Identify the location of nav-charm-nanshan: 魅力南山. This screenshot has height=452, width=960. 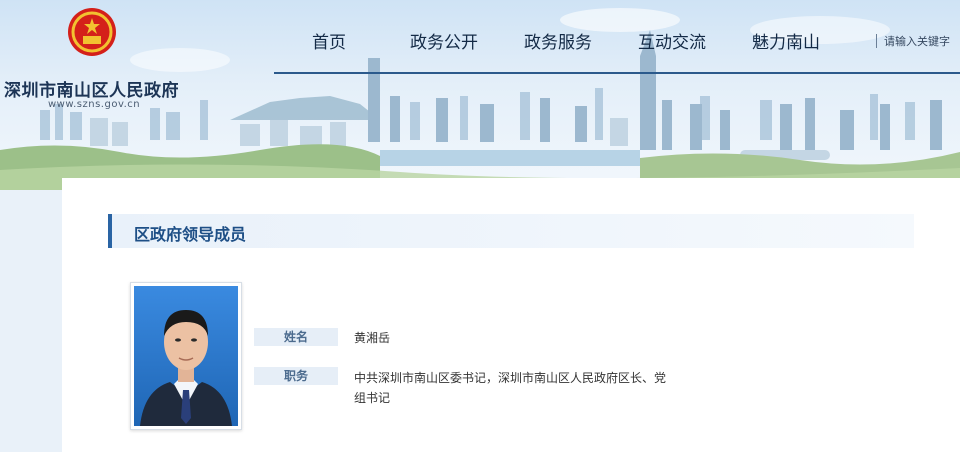
(786, 40).